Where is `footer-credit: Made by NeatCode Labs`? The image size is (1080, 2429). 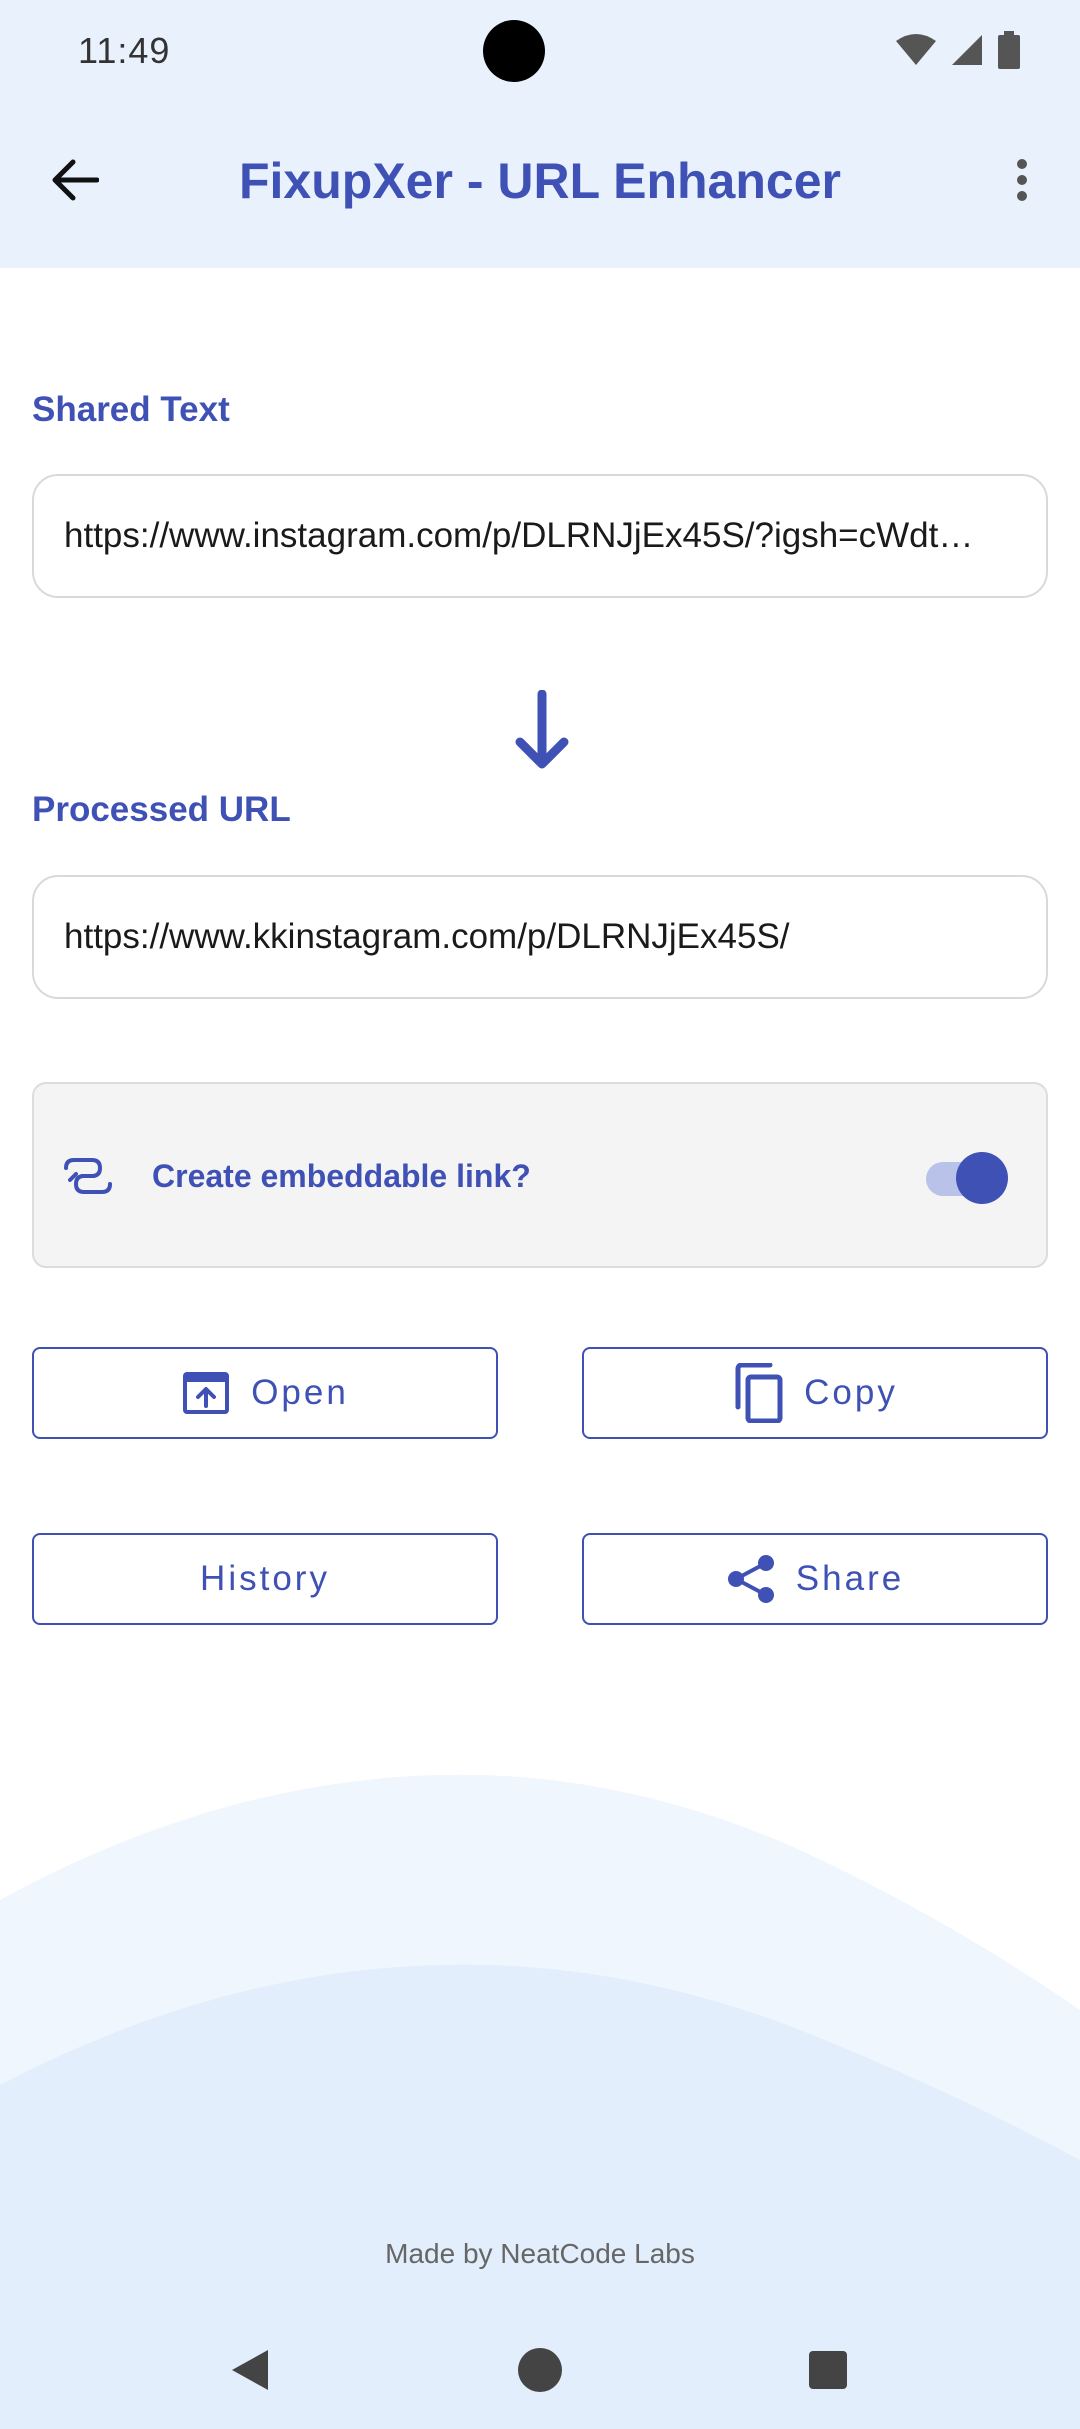
footer-credit: Made by NeatCode Labs is located at coordinates (540, 2253).